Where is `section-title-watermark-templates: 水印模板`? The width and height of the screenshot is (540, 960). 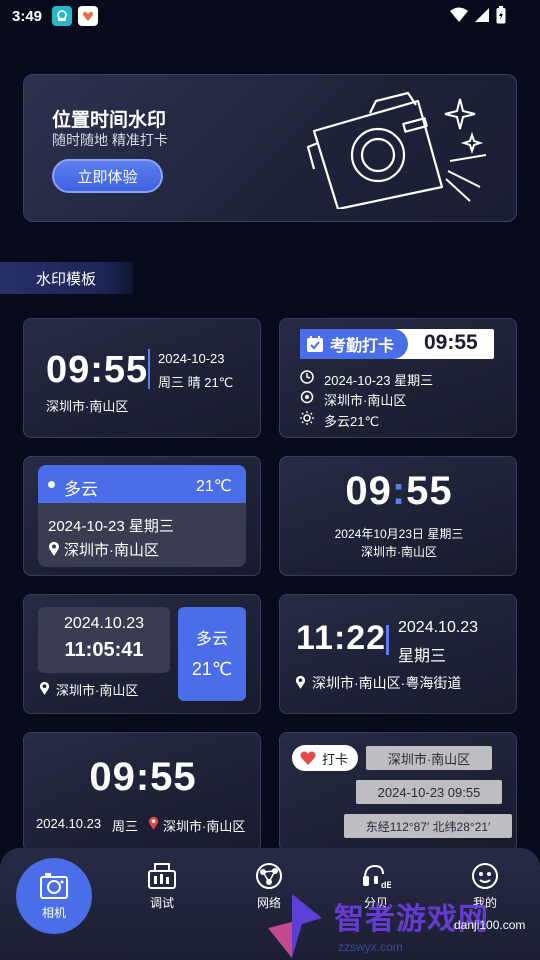 section-title-watermark-templates: 水印模板 is located at coordinates (66, 278).